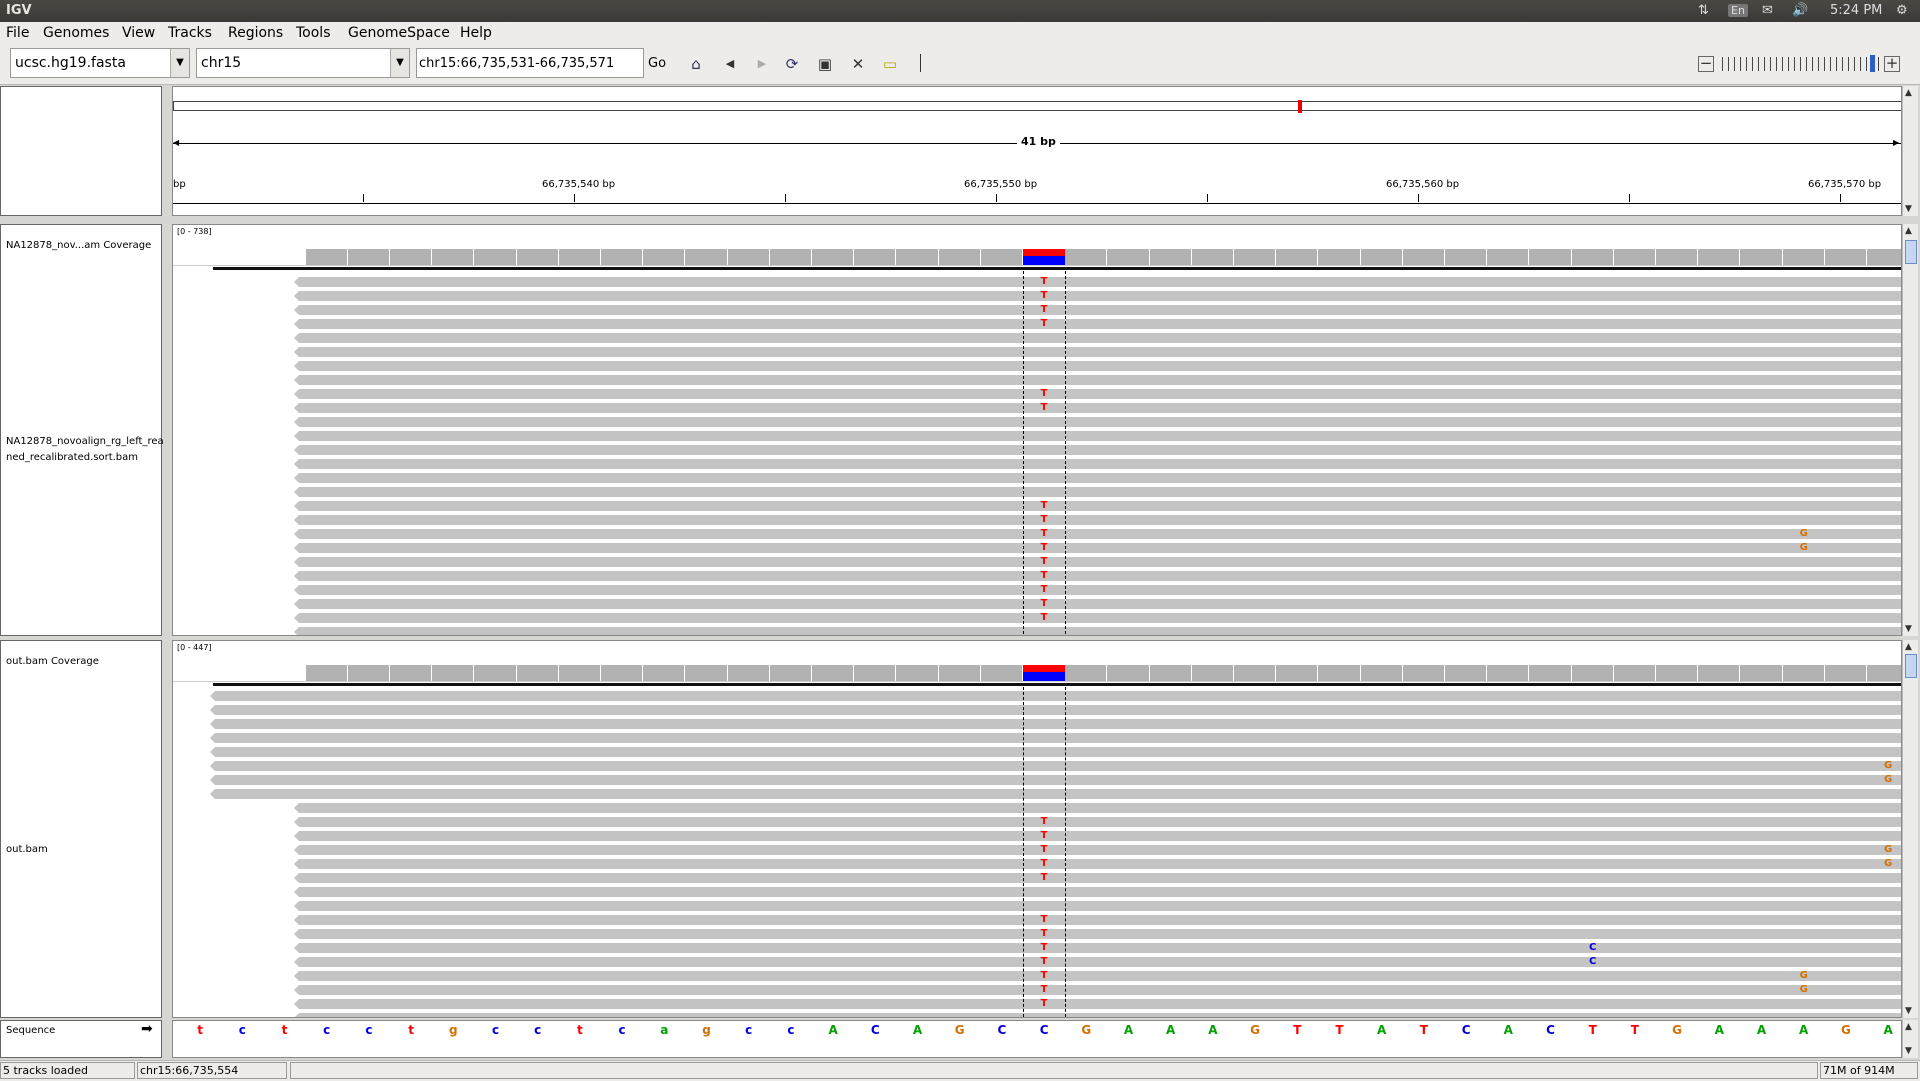 This screenshot has width=1920, height=1081. I want to click on mail-icon: ✉, so click(1767, 10).